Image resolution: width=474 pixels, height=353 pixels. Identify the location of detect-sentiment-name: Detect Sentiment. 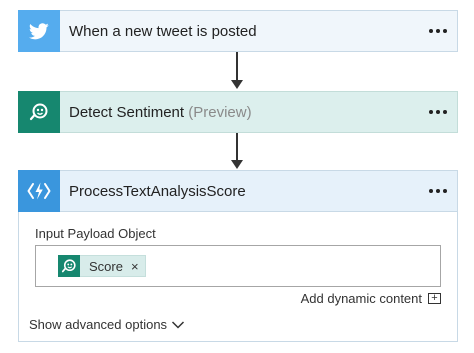
(127, 112).